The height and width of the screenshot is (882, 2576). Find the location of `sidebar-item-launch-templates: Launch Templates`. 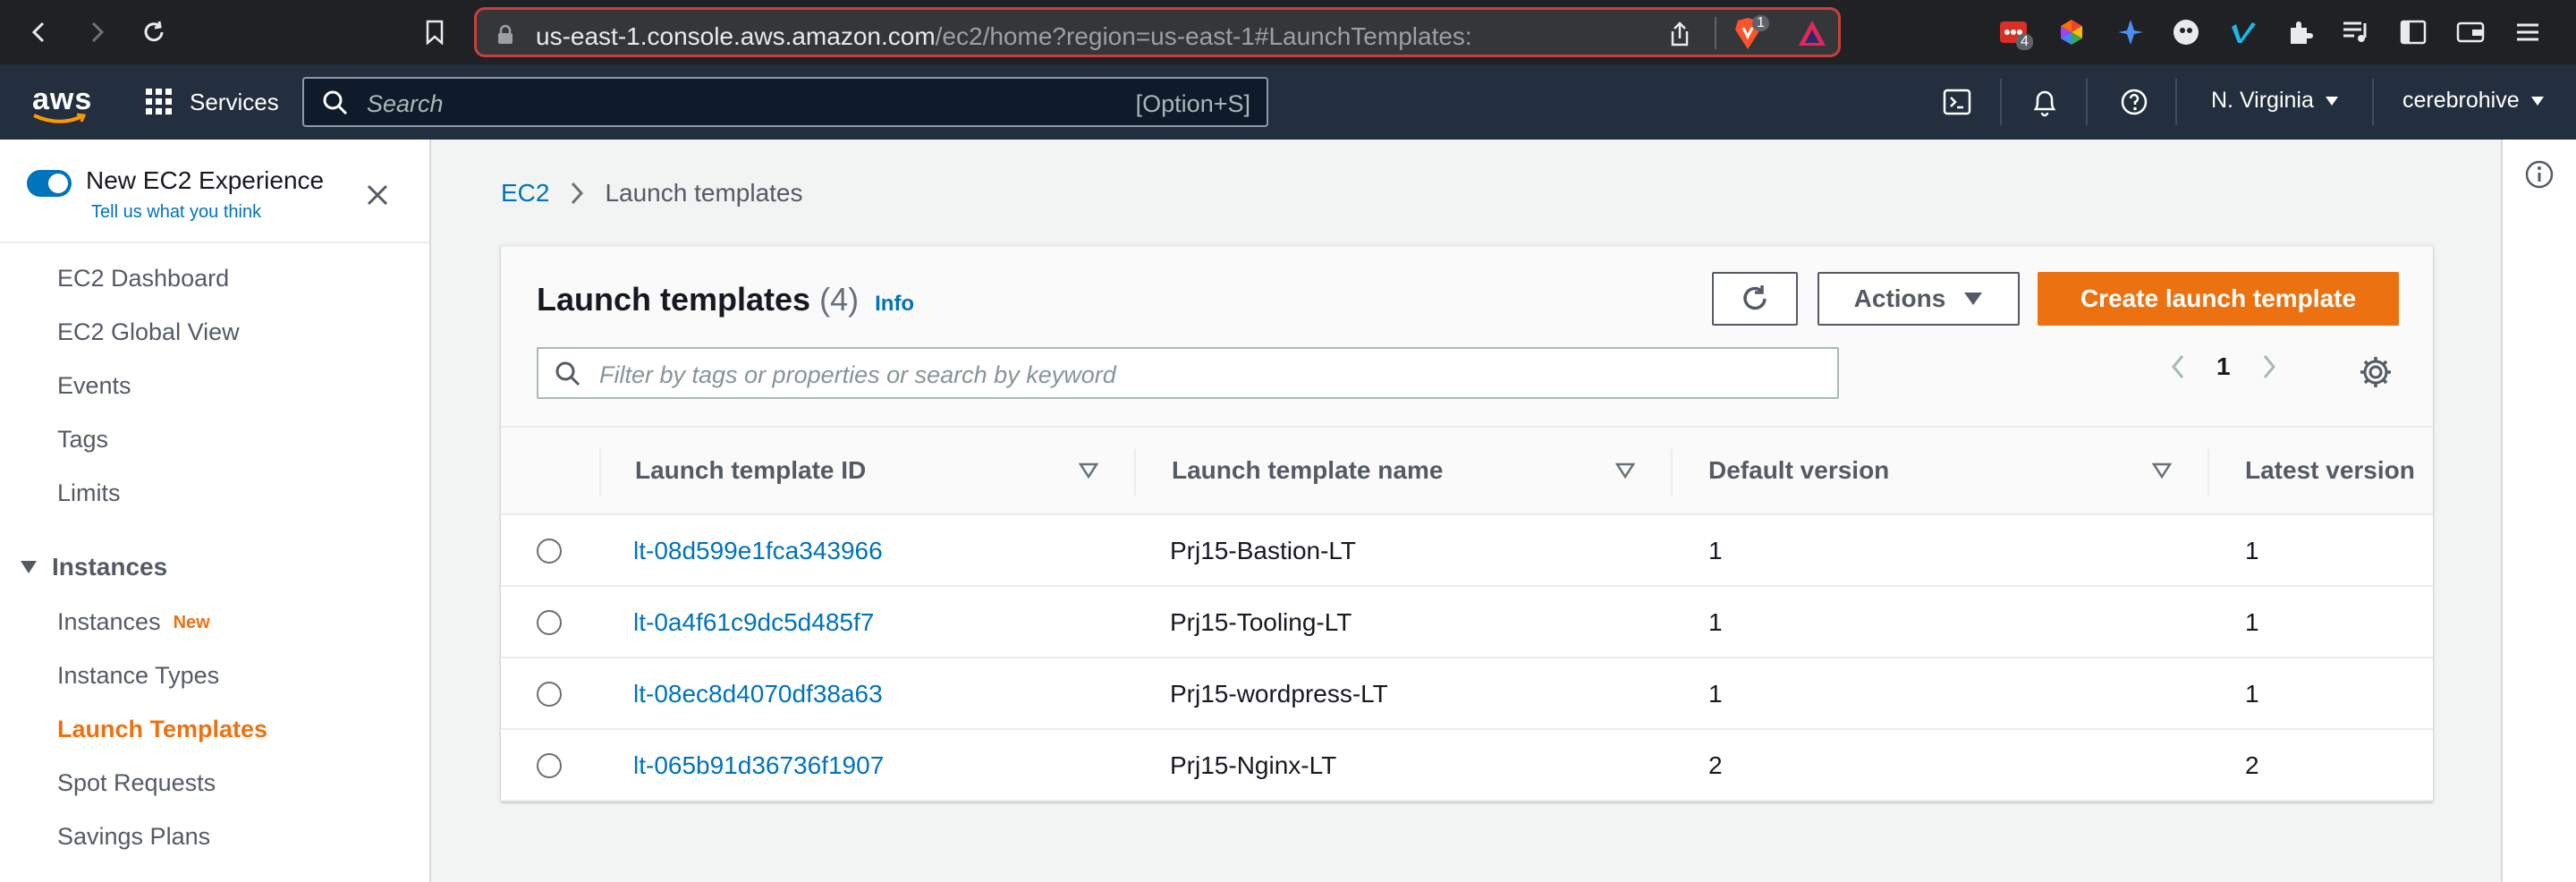

sidebar-item-launch-templates: Launch Templates is located at coordinates (162, 729).